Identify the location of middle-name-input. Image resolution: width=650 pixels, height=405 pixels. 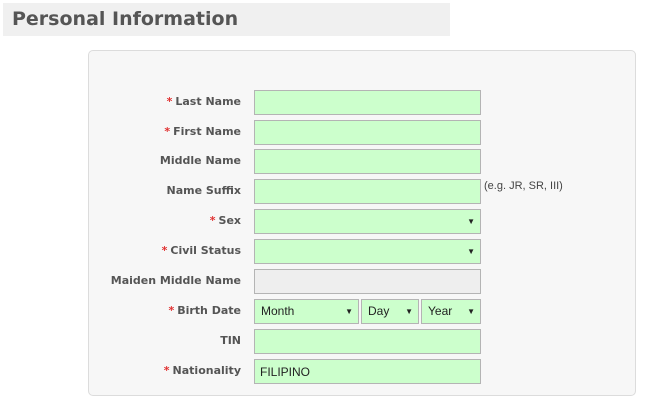
(367, 161).